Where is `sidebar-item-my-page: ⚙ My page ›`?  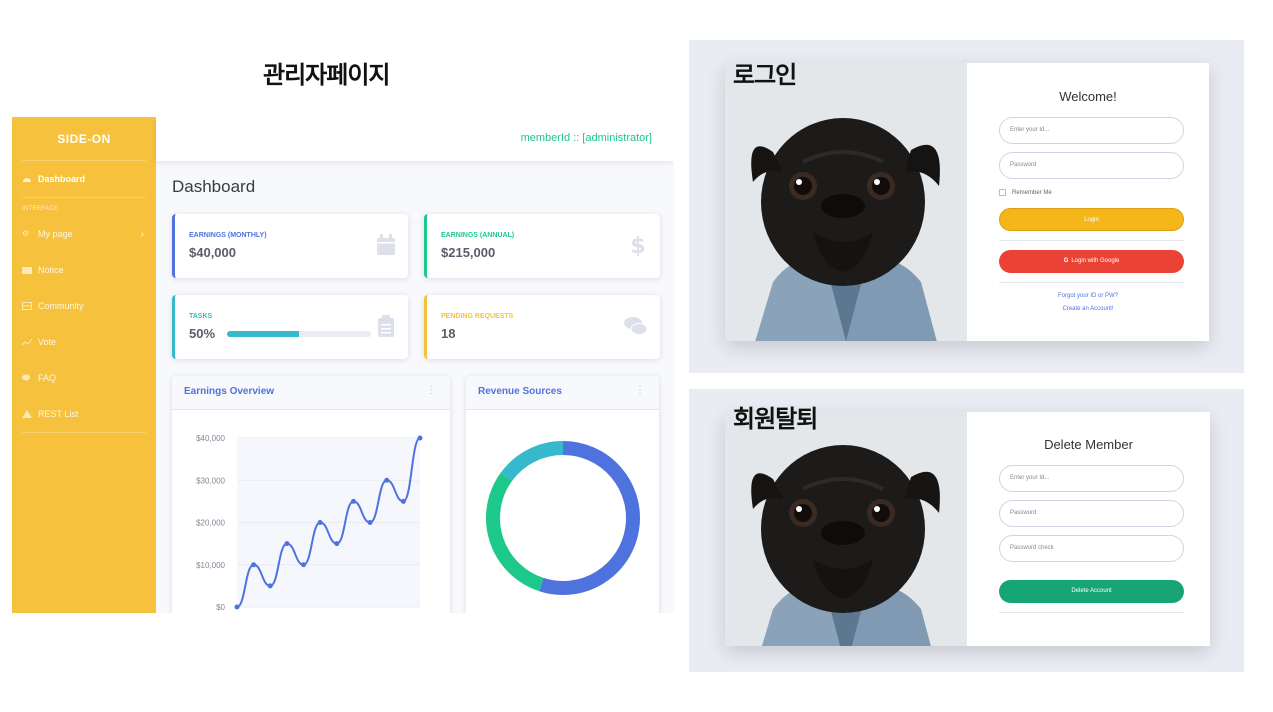 sidebar-item-my-page: ⚙ My page › is located at coordinates (84, 234).